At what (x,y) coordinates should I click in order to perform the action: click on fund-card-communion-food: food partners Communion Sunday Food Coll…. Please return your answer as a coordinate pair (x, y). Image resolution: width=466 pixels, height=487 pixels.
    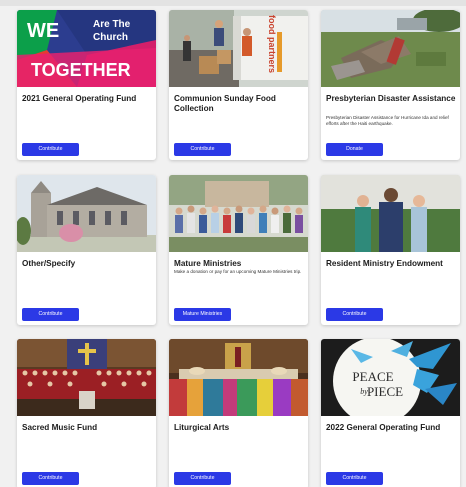
    Looking at the image, I should click on (238, 85).